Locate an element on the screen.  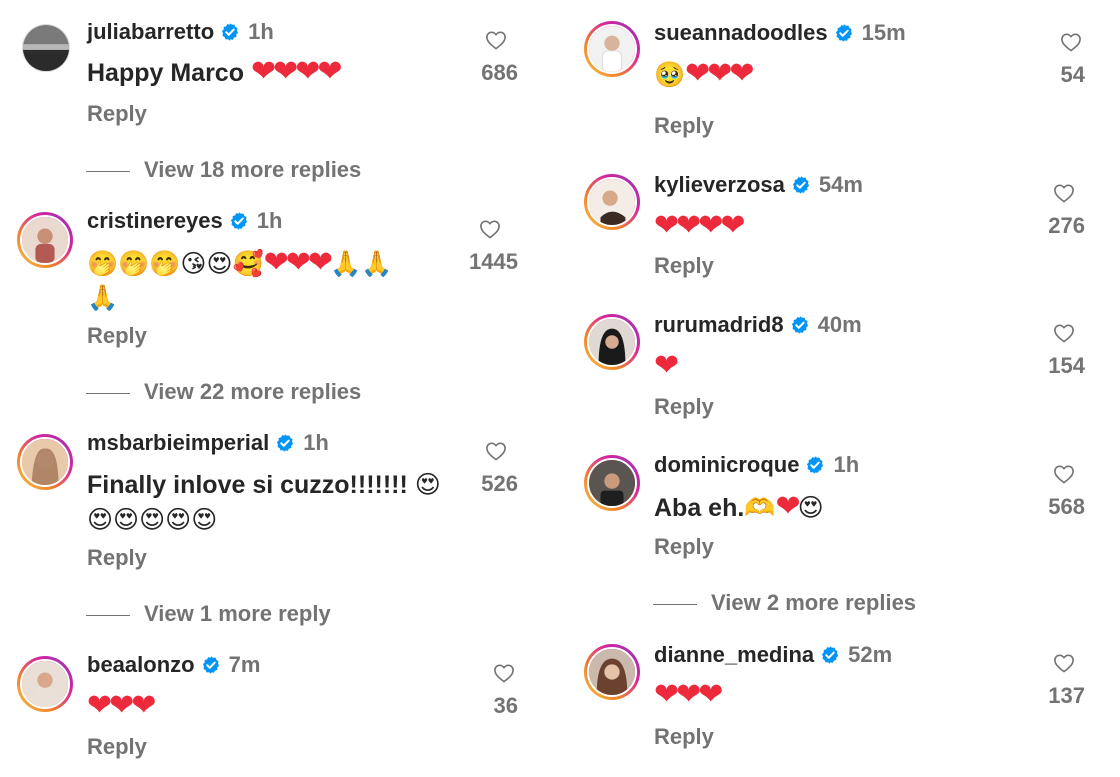
username: juliabarretto is located at coordinates (150, 31).